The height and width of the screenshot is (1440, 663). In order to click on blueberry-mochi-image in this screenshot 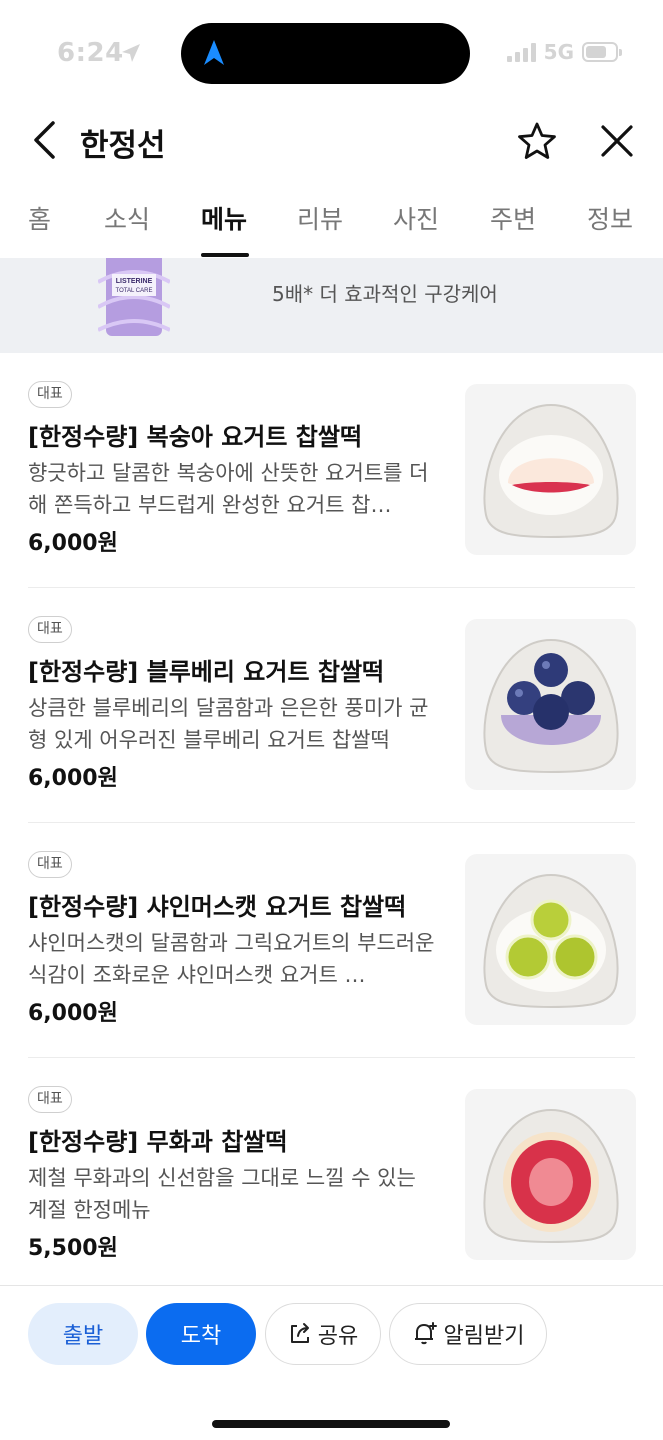, I will do `click(550, 704)`.